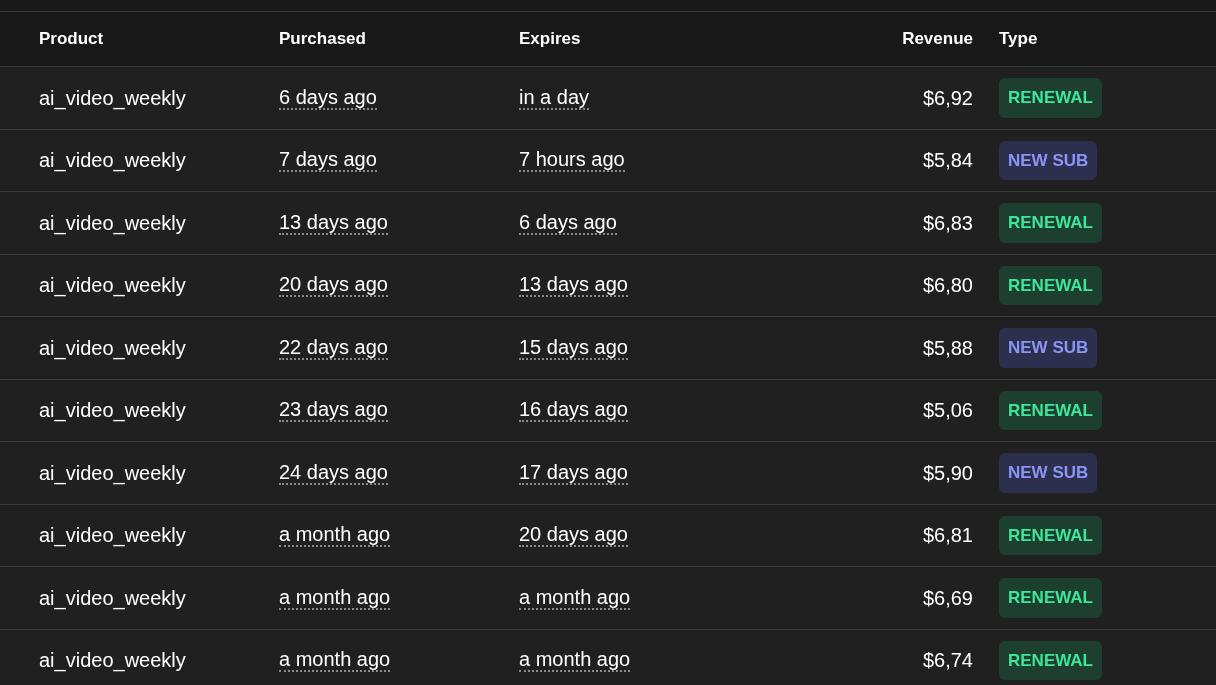  I want to click on table-cell: $5,90, so click(947, 472).